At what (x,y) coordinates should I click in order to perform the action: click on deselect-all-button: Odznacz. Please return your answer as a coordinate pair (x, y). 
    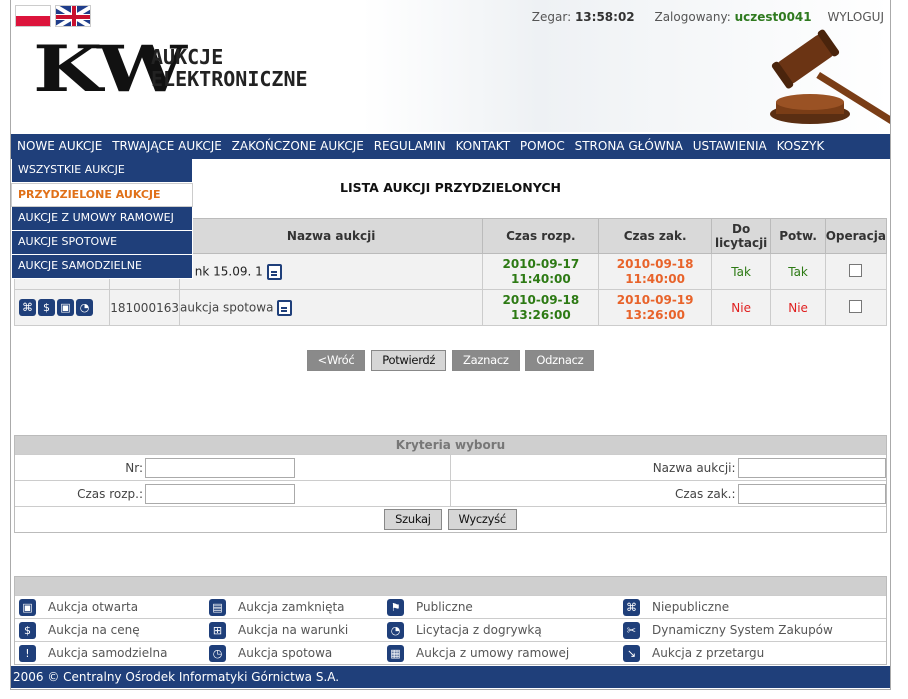
    Looking at the image, I should click on (560, 360).